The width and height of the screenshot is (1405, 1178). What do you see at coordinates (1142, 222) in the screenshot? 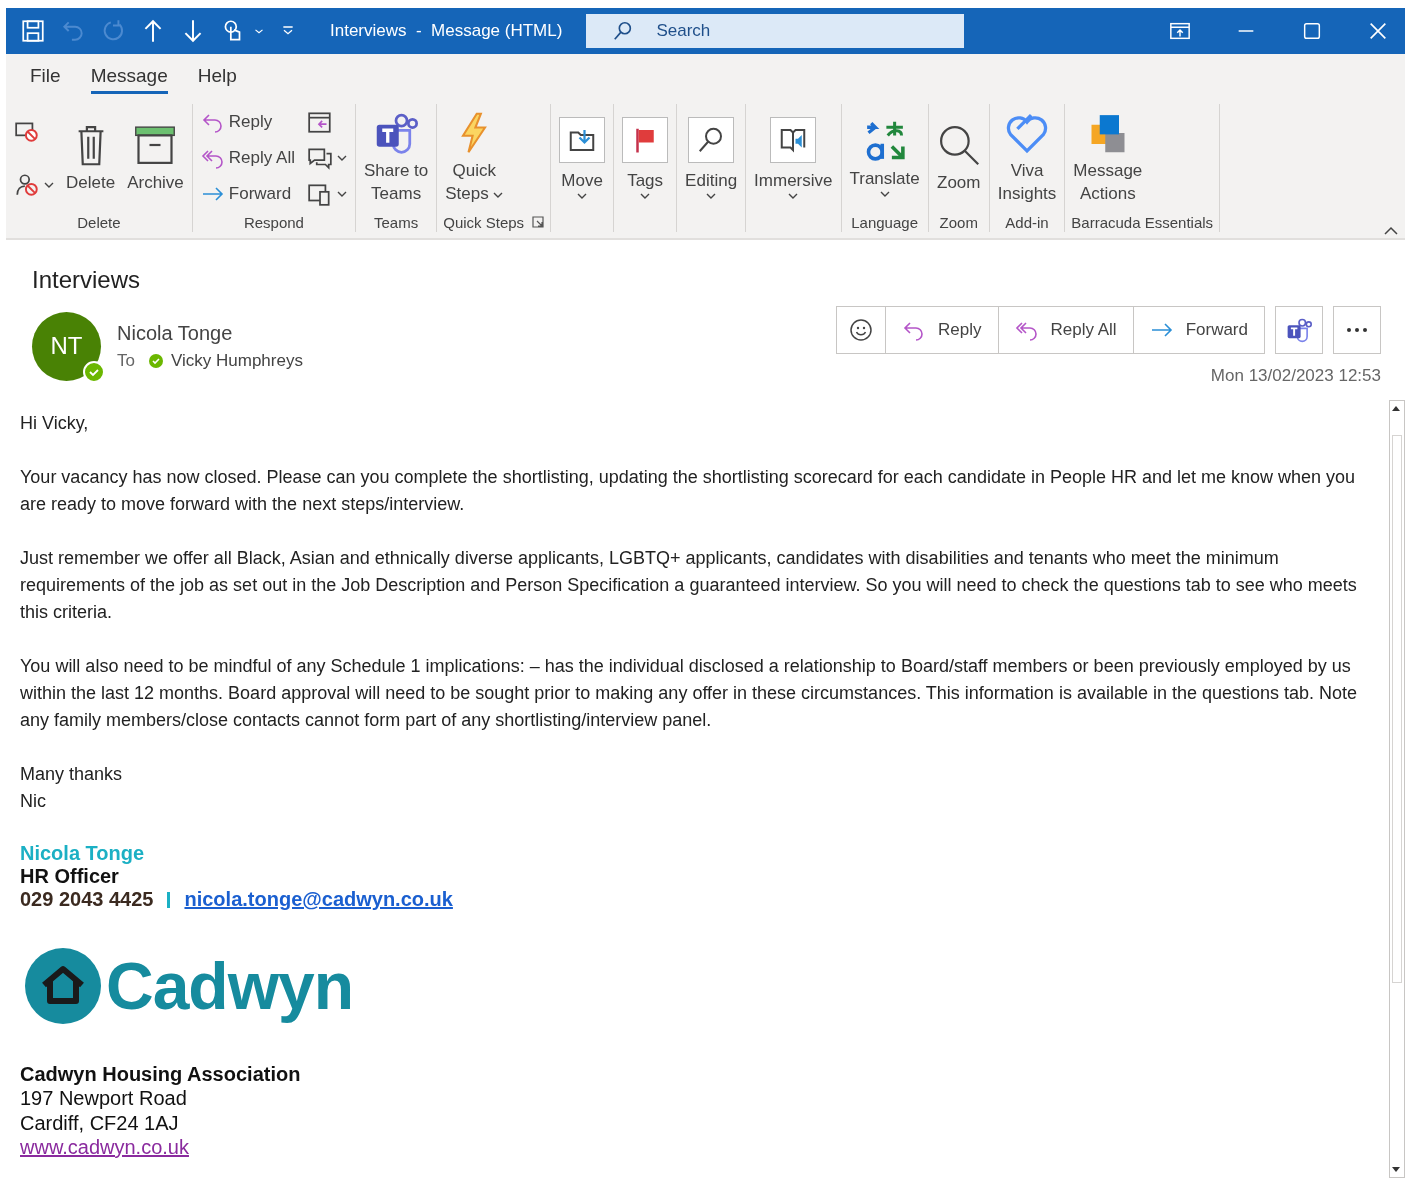
I see `group-label: Barracuda Essentials` at bounding box center [1142, 222].